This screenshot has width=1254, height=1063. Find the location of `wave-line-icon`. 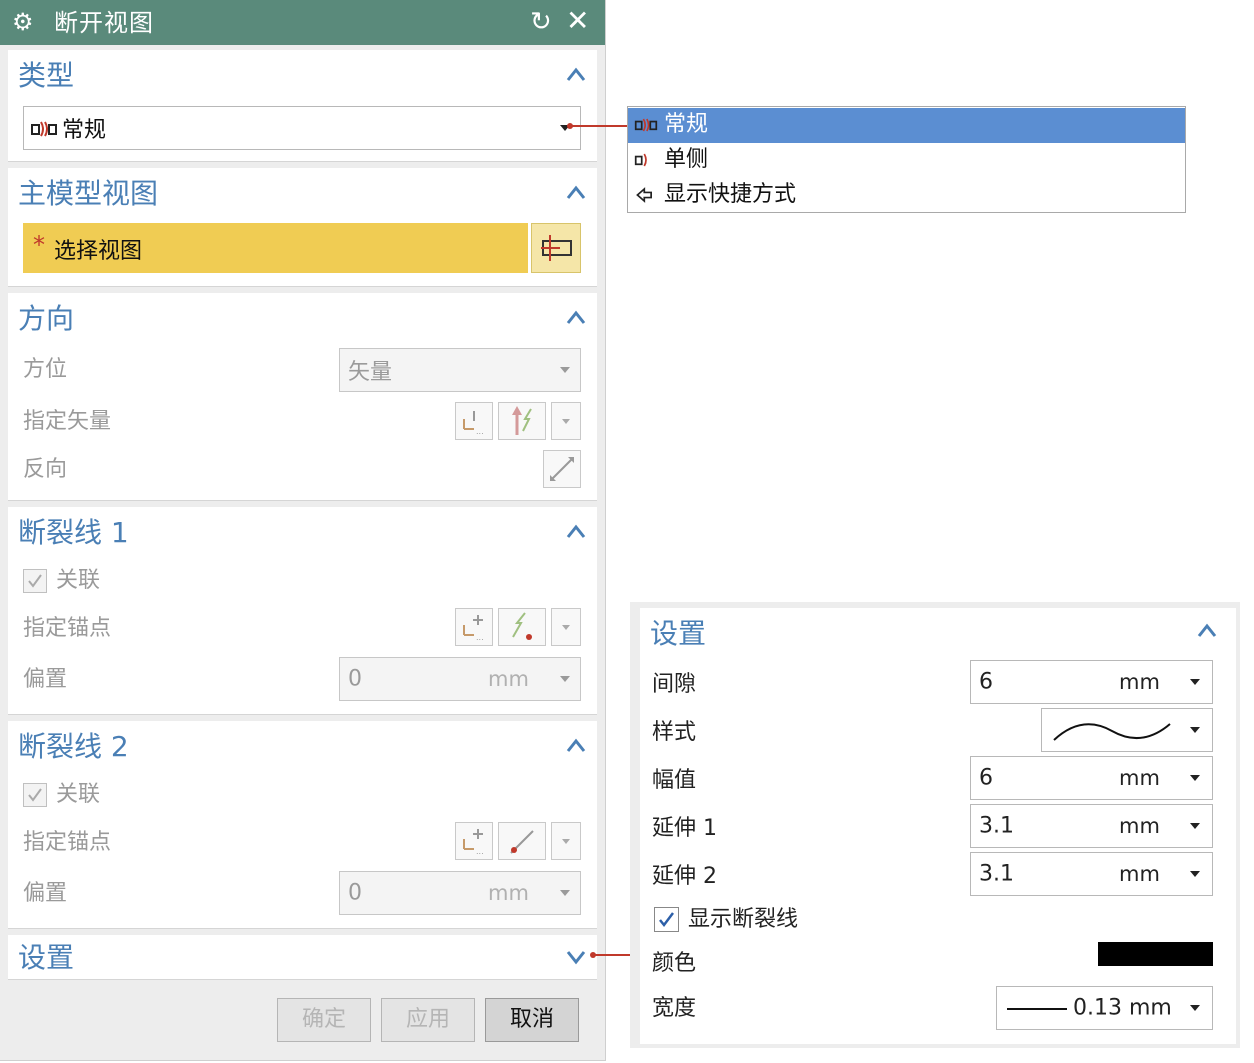

wave-line-icon is located at coordinates (1112, 732).